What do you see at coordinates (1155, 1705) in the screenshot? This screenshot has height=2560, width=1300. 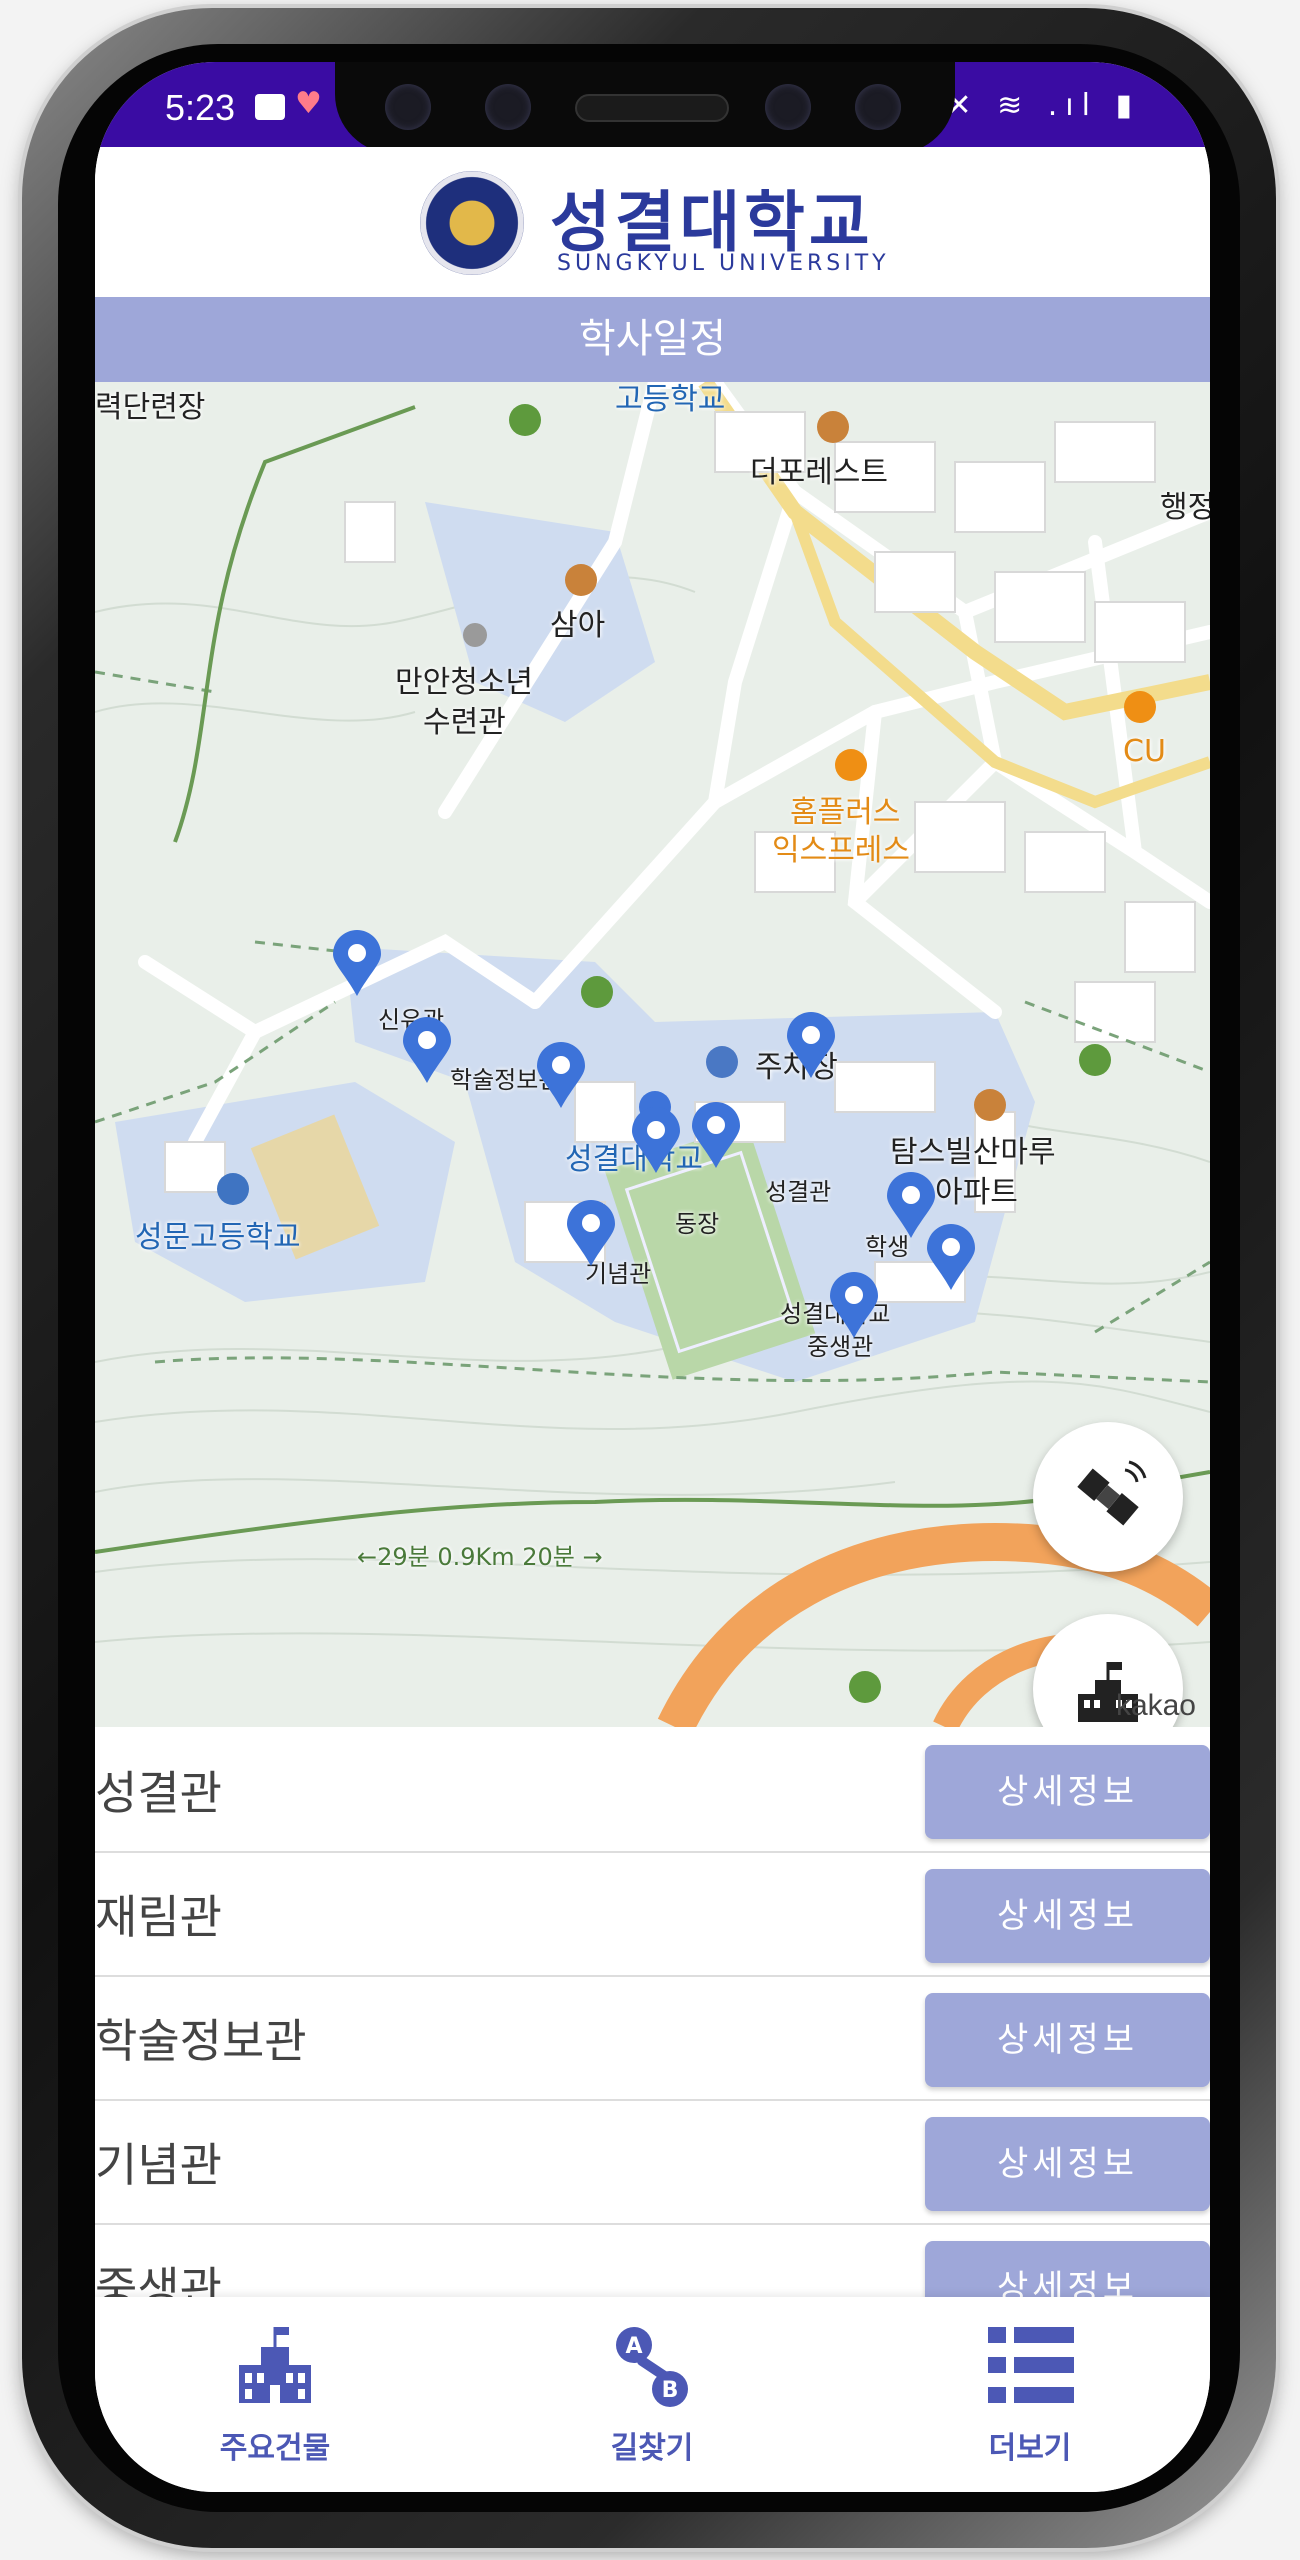 I see `map-attribution: kakao` at bounding box center [1155, 1705].